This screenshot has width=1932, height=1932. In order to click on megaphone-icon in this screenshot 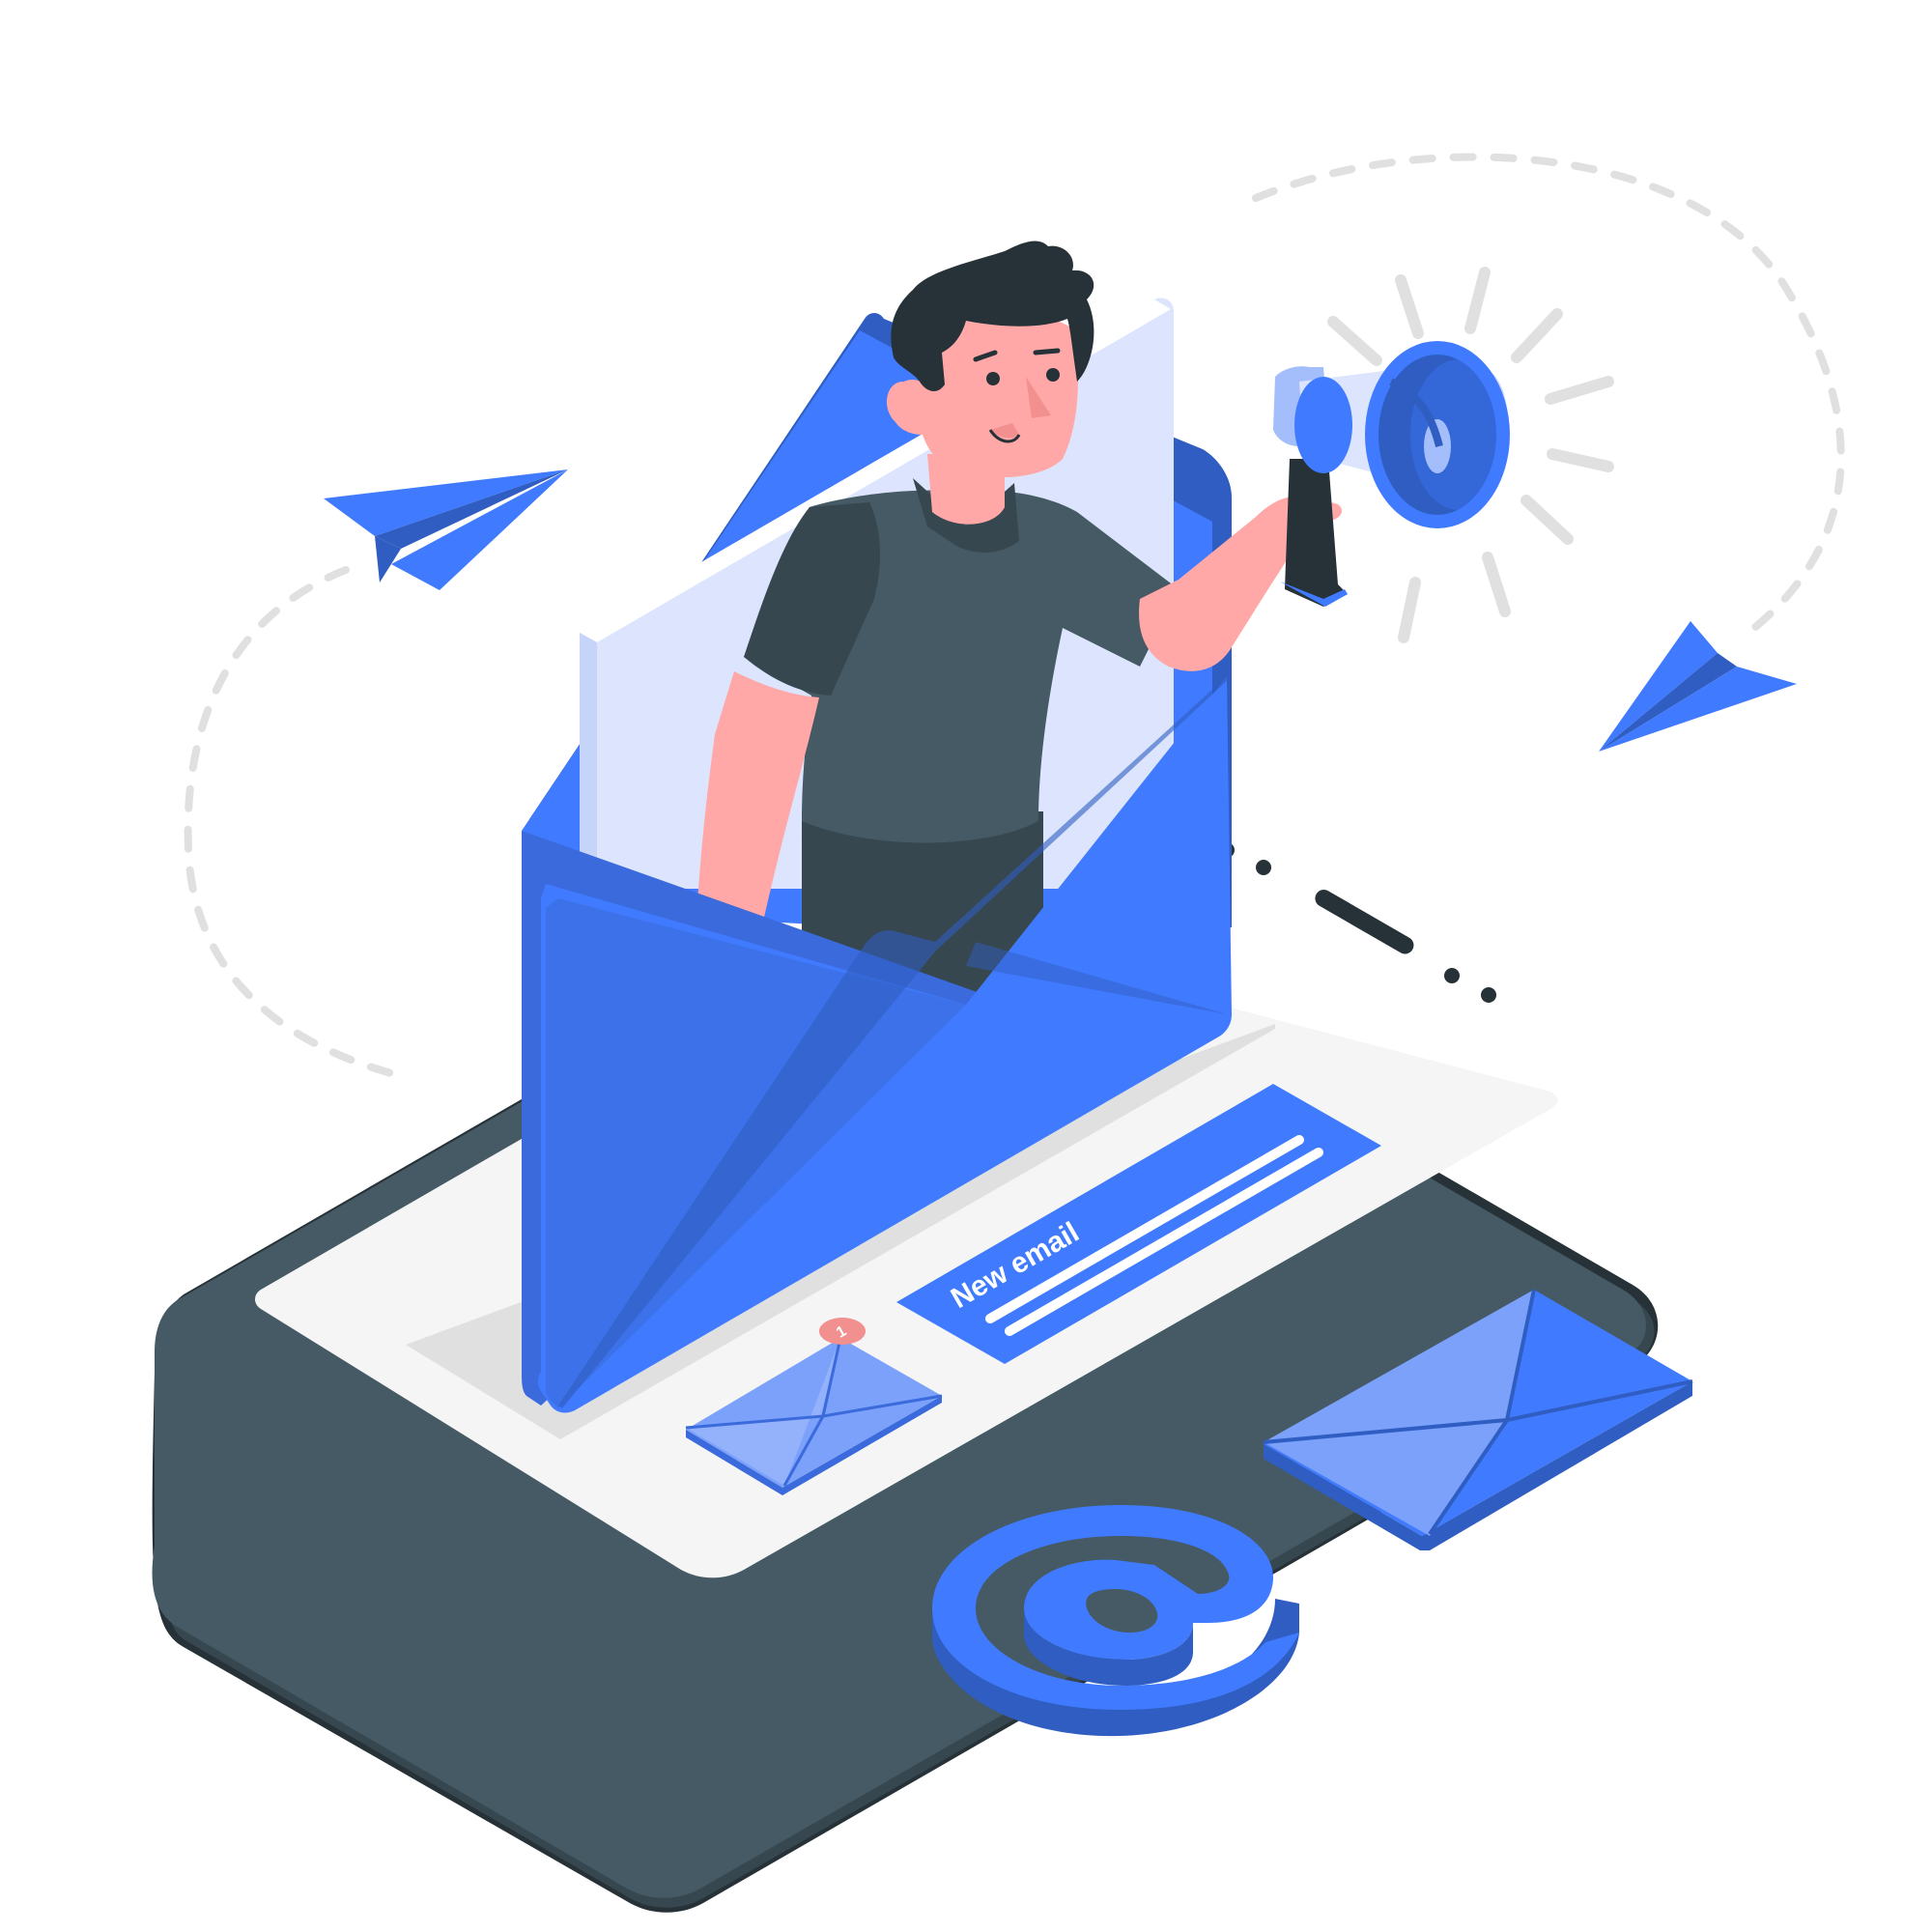, I will do `click(1391, 474)`.